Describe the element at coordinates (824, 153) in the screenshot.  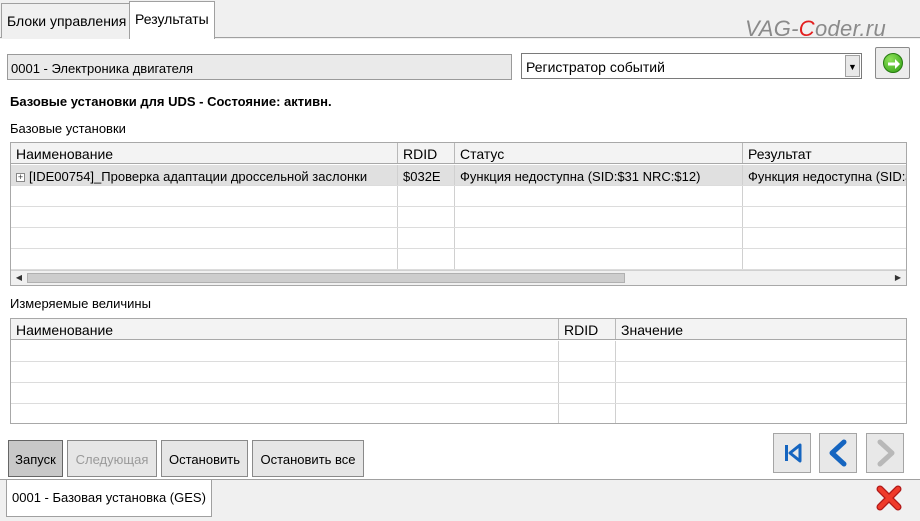
I see `column-header-result: Результат` at that location.